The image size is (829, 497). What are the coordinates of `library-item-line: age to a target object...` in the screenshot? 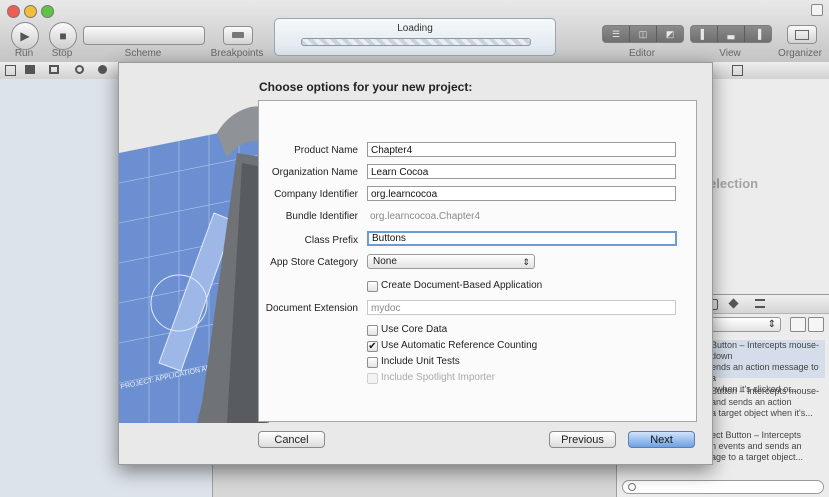 It's located at (757, 457).